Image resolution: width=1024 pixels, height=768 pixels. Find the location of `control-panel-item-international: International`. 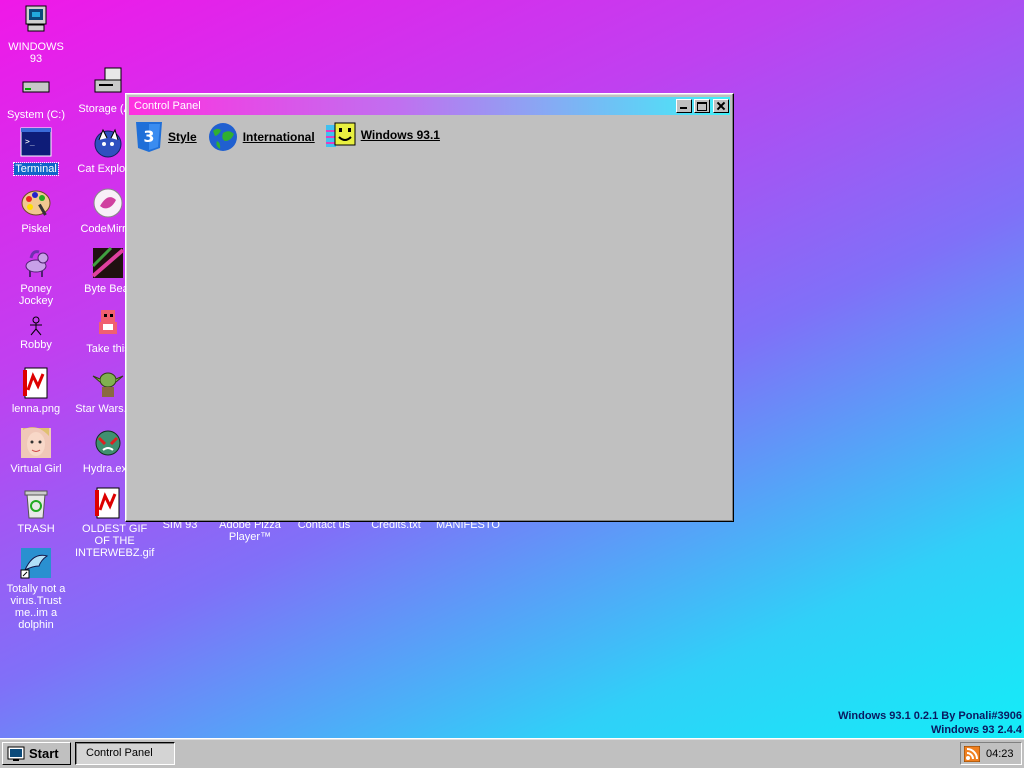

control-panel-item-international: International is located at coordinates (261, 137).